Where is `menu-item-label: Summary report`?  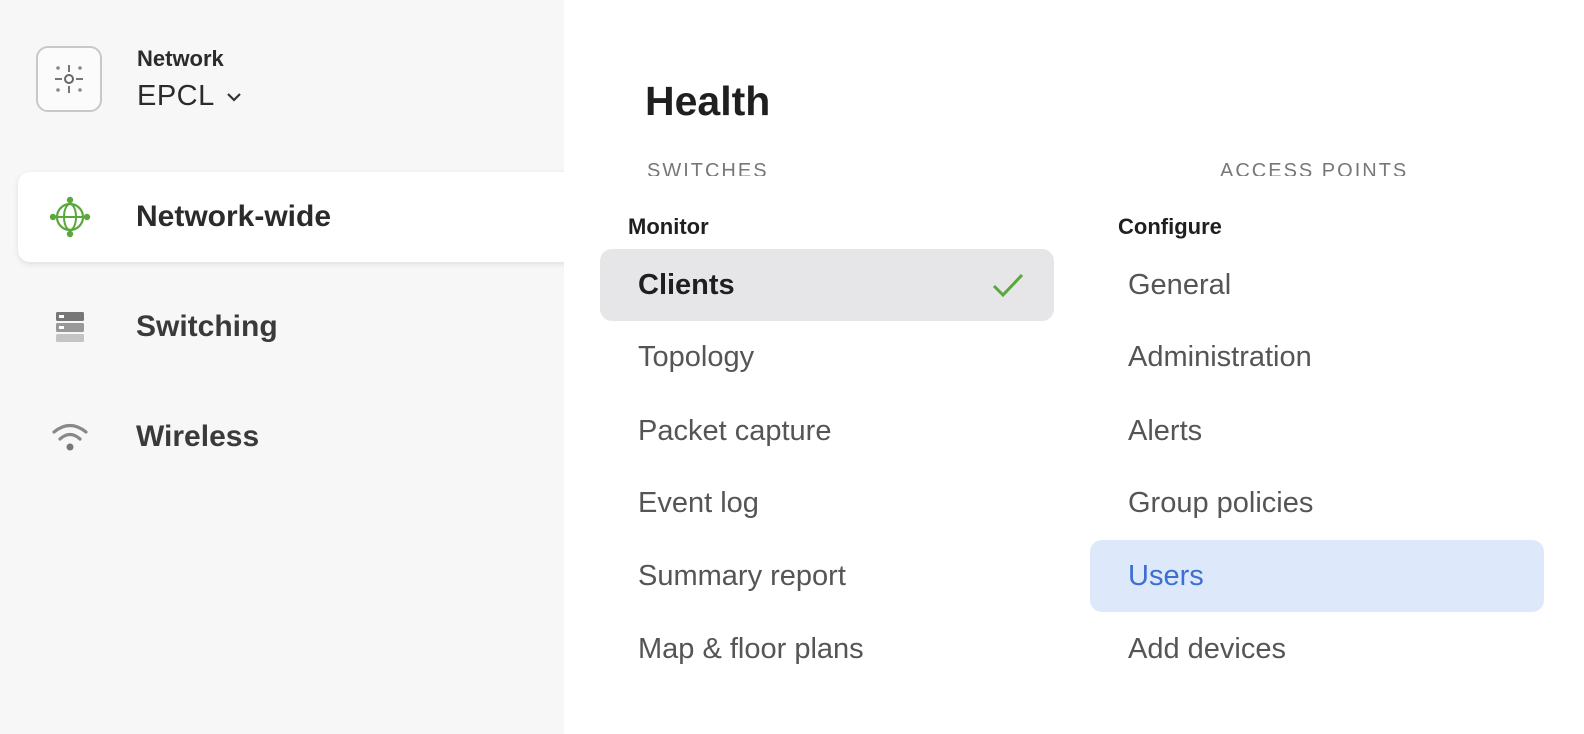 menu-item-label: Summary report is located at coordinates (742, 575).